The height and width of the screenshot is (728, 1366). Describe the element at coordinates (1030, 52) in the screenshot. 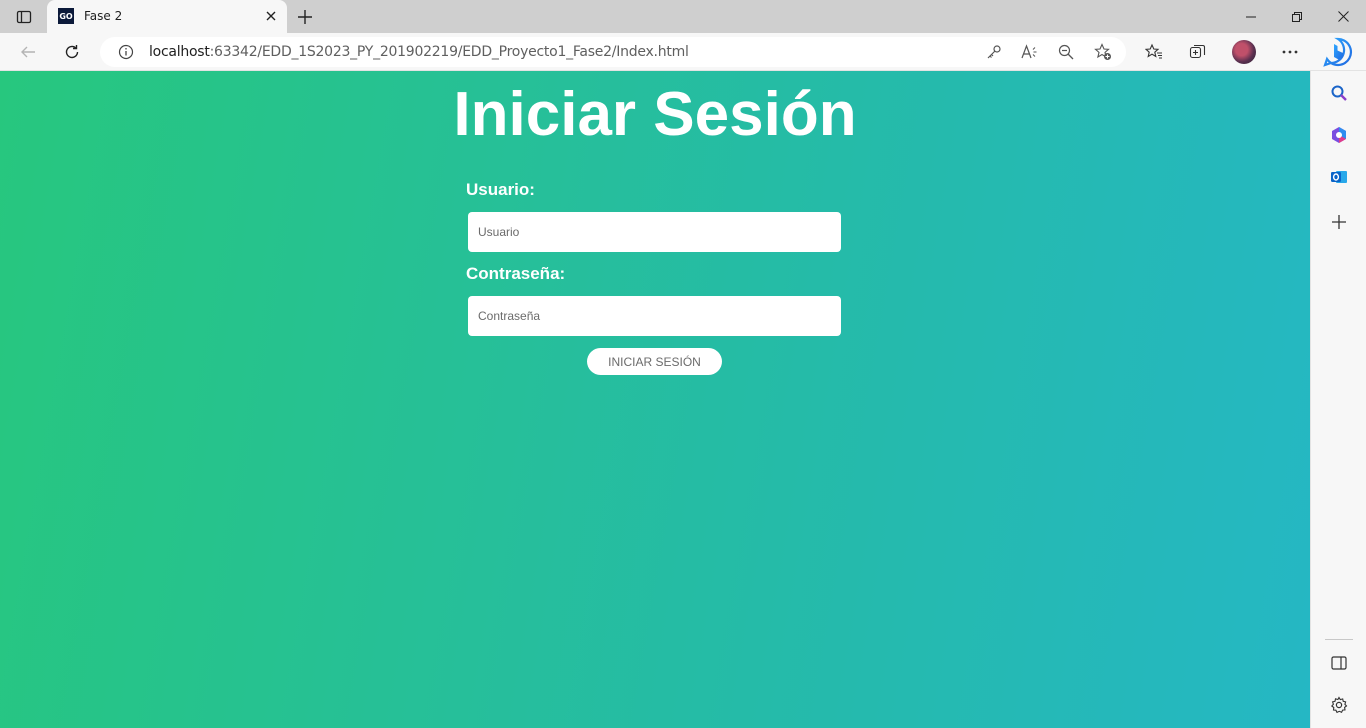

I see `read-aloud-icon` at that location.